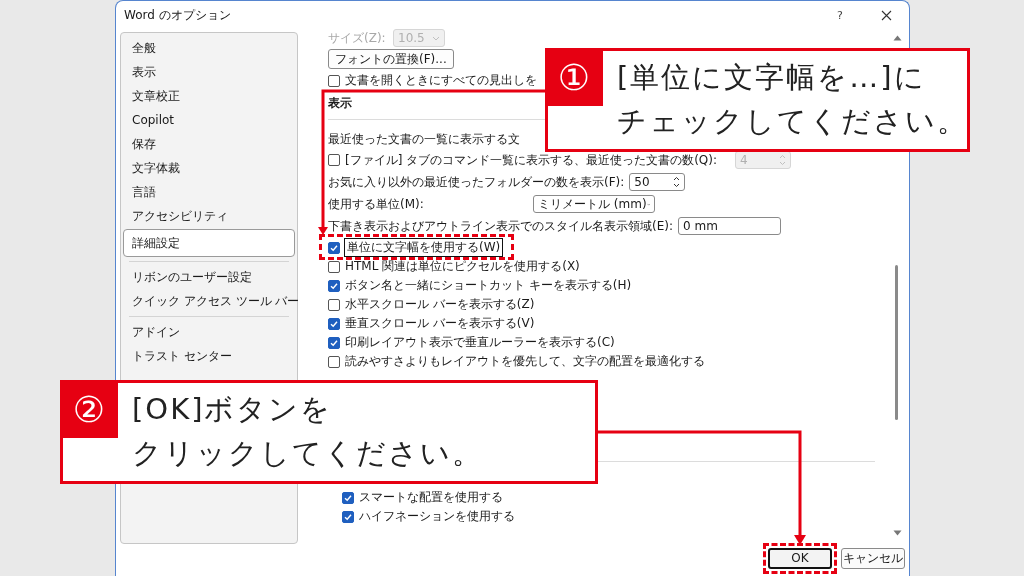 This screenshot has width=1024, height=576. I want to click on sidebar-item: 文字体裁, so click(209, 168).